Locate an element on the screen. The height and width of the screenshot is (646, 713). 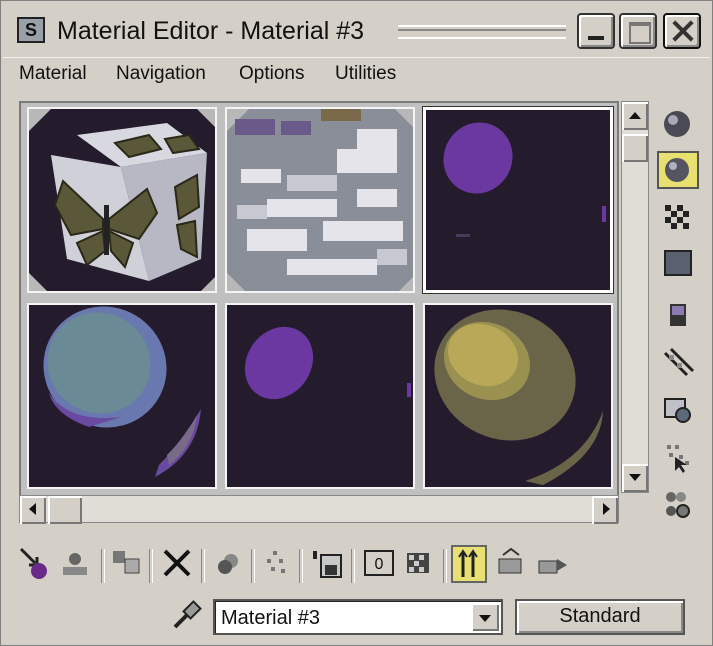
material-type-button: Standard is located at coordinates (600, 617).